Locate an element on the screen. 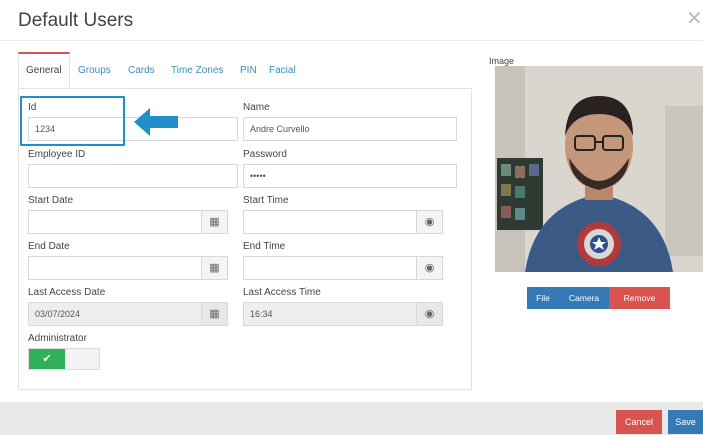 This screenshot has height=435, width=703. start-date-input is located at coordinates (115, 222).